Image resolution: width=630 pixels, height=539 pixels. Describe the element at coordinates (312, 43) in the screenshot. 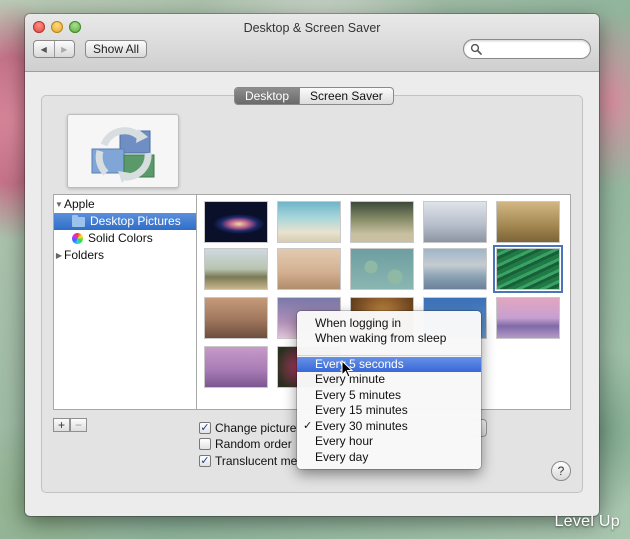

I see `title-bar: Desktop & Screen Saver ◀ ▶ Show All` at that location.